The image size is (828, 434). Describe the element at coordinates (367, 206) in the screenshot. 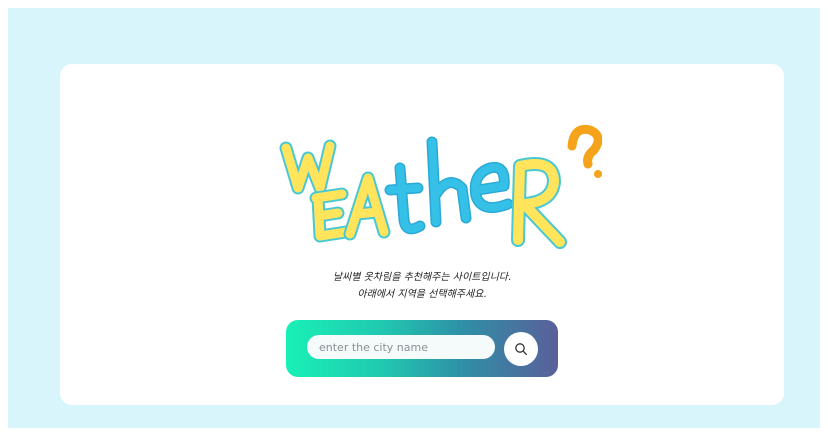

I see `logo-letter-a` at that location.